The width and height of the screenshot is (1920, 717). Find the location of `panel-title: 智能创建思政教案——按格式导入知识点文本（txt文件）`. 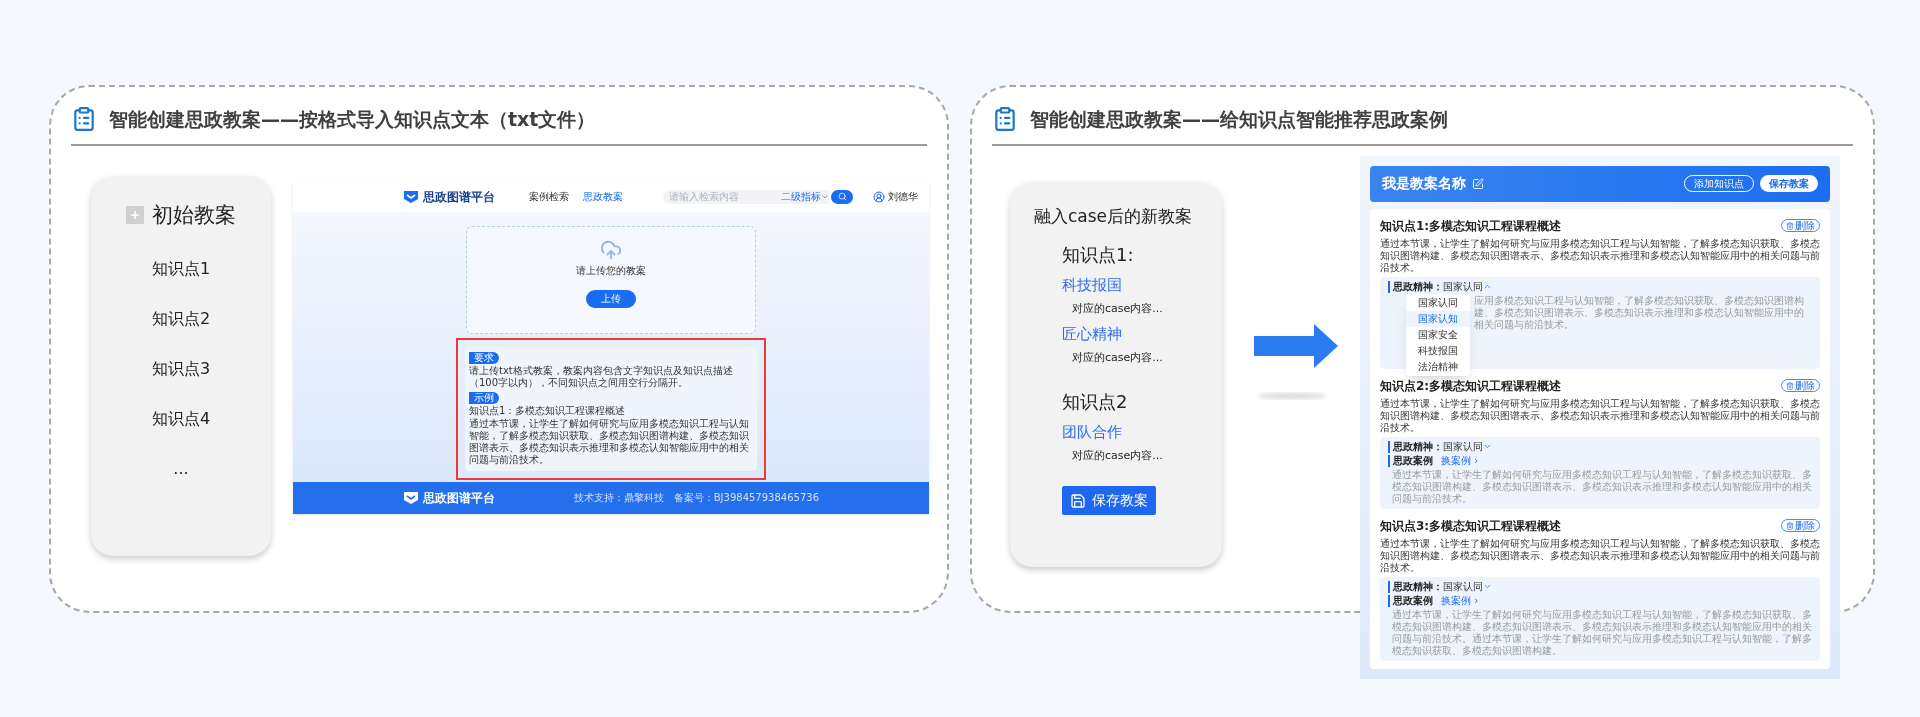

panel-title: 智能创建思政教案——按格式导入知识点文本（txt文件） is located at coordinates (352, 119).